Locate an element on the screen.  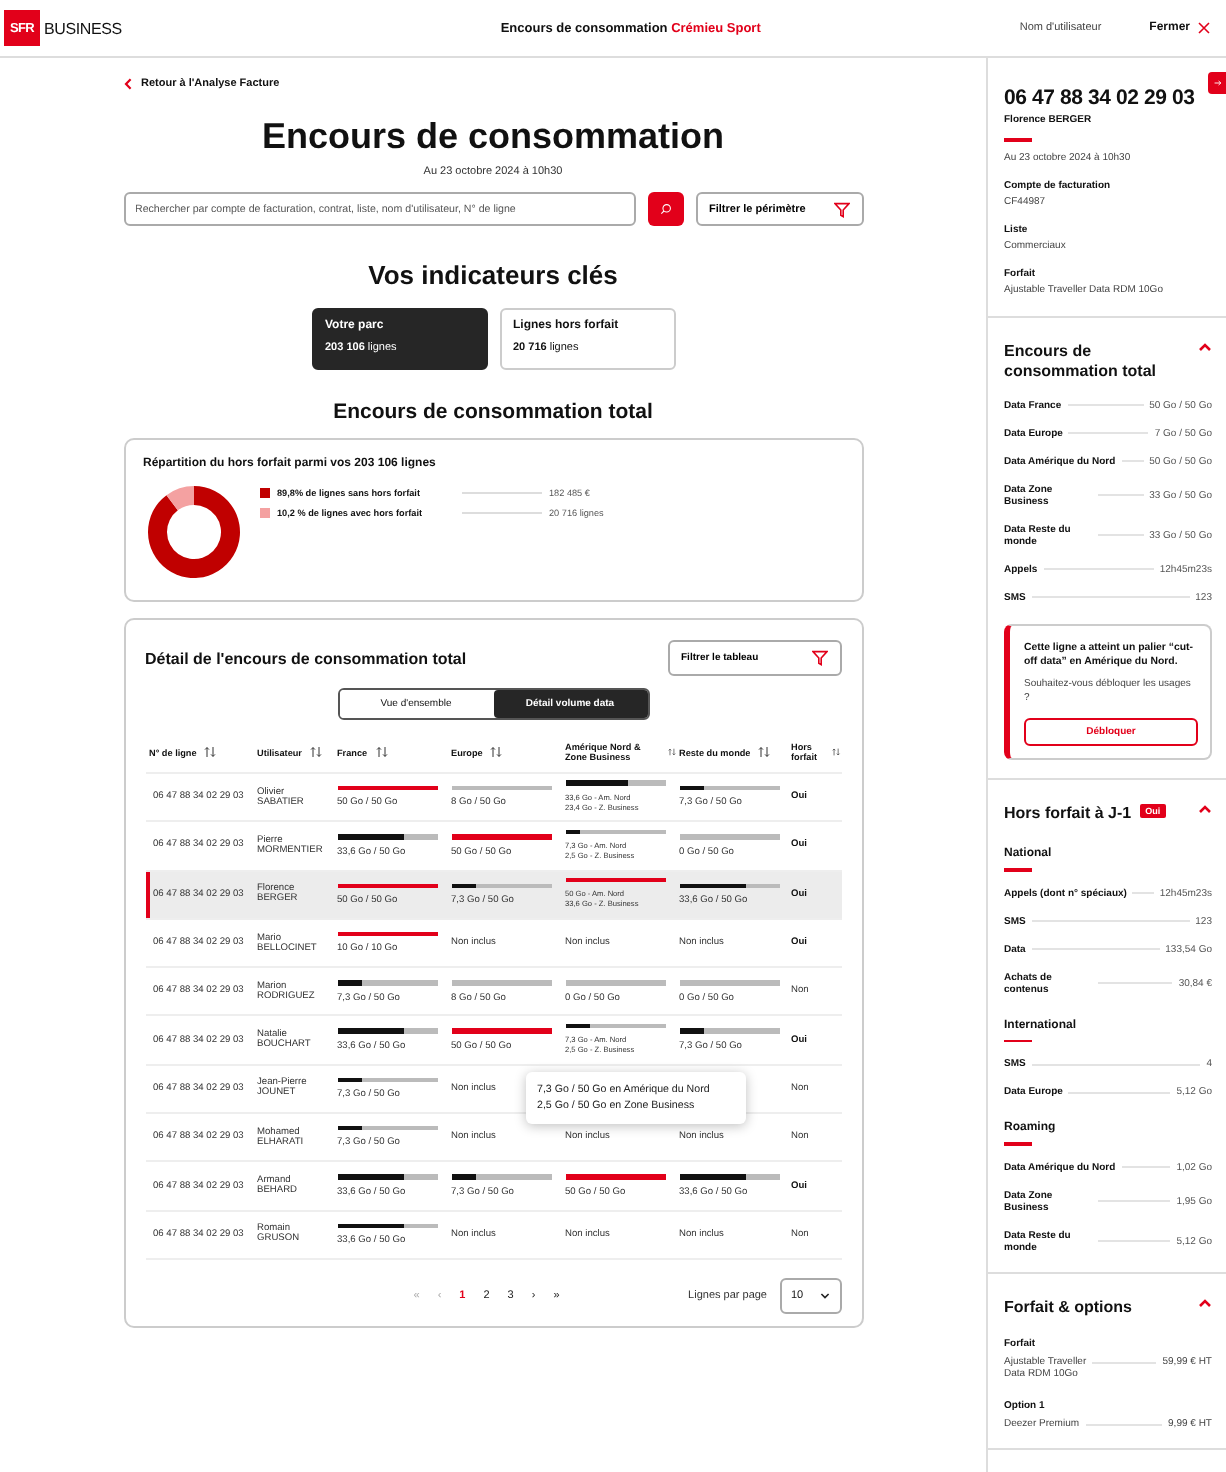
close-icon is located at coordinates (1204, 28).